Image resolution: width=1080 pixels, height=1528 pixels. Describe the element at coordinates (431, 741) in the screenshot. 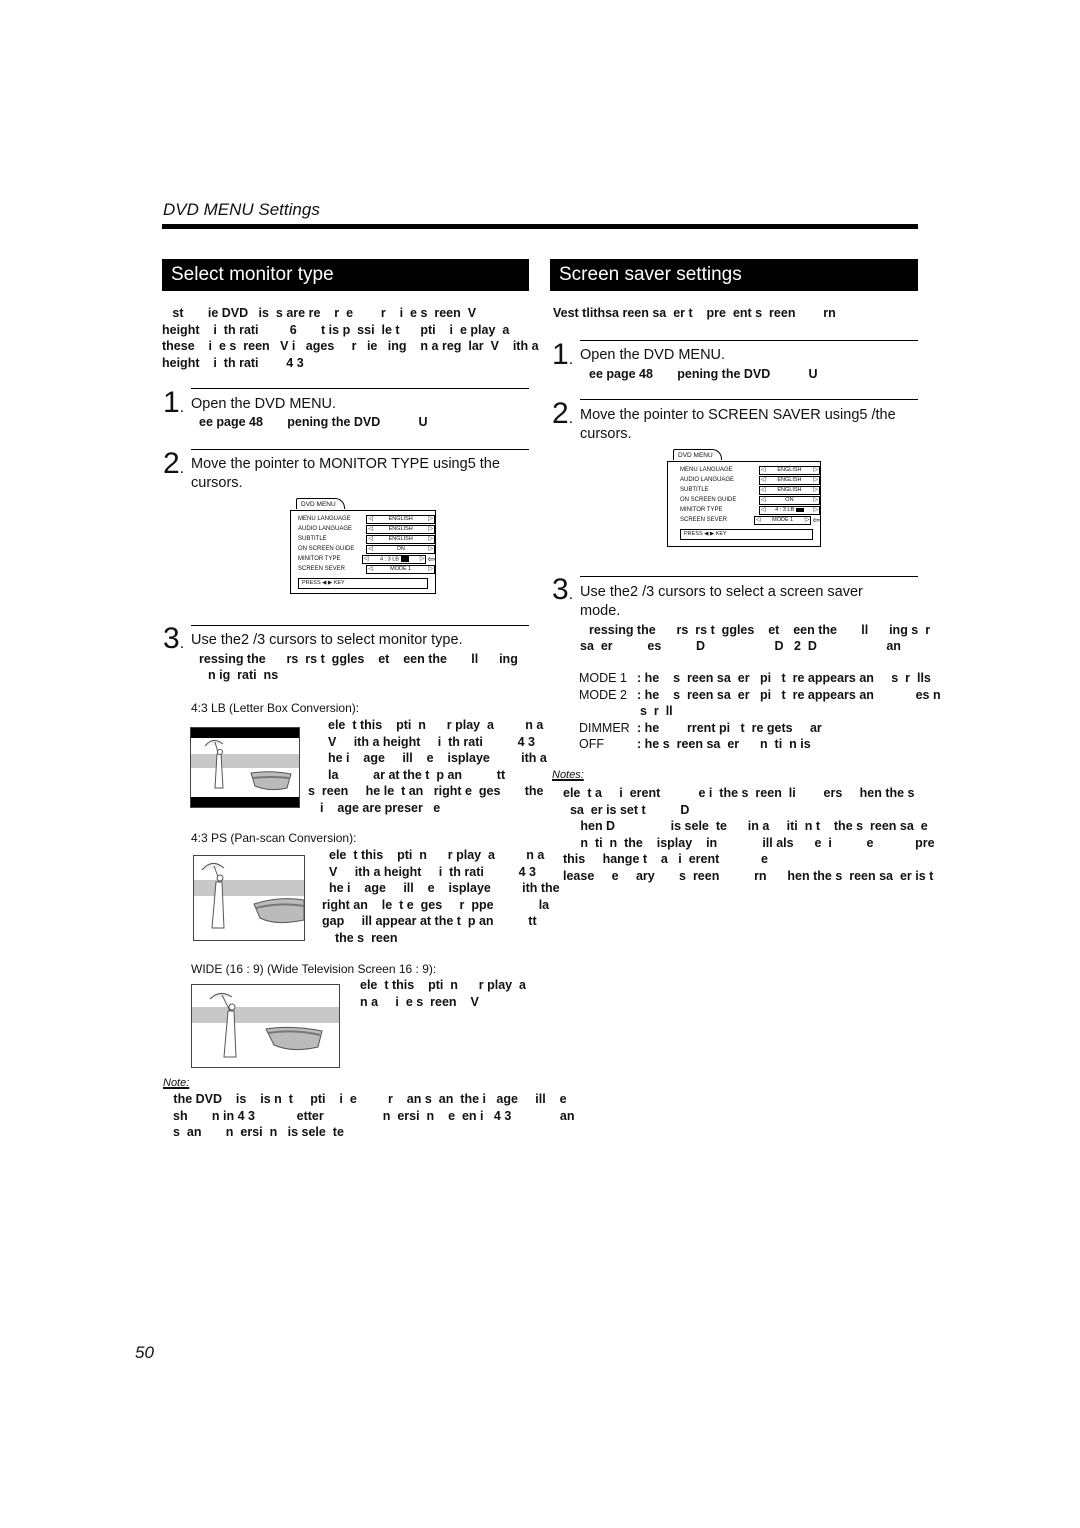

I see `desc-line: V ith a height i th rati 4 3` at that location.